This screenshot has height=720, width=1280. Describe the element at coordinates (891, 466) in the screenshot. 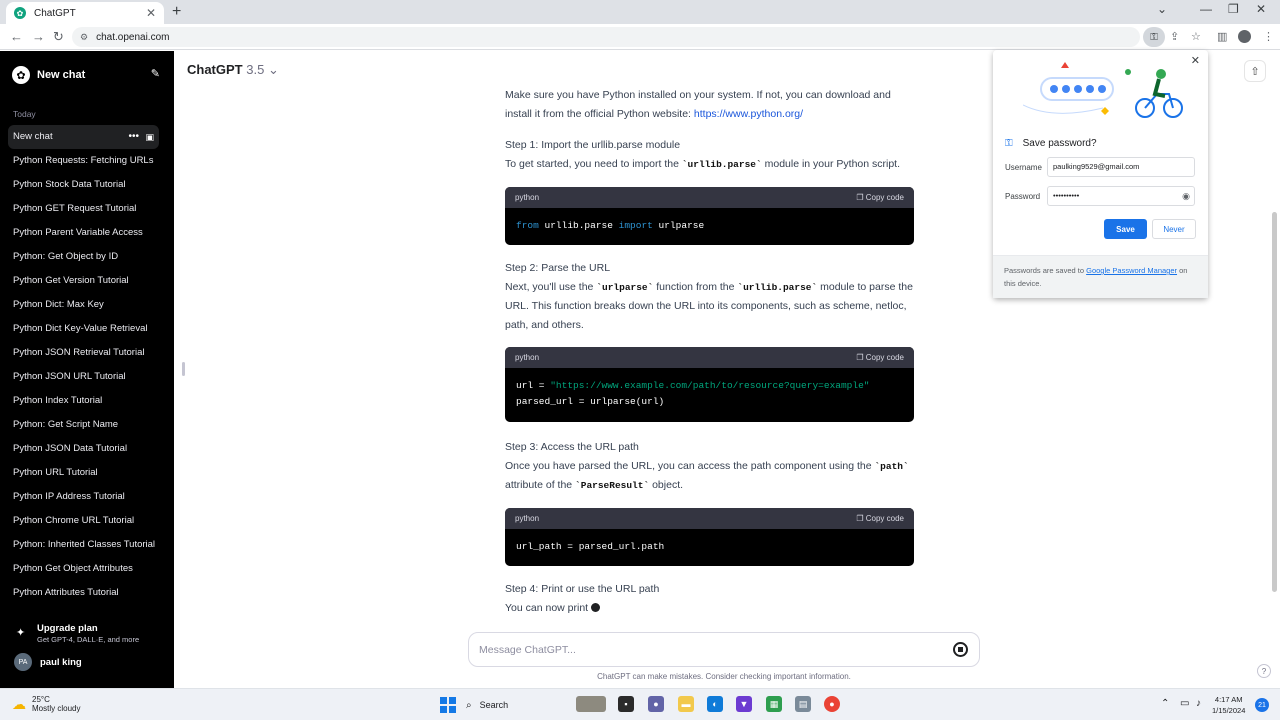

I see `inline-code: `path`` at that location.